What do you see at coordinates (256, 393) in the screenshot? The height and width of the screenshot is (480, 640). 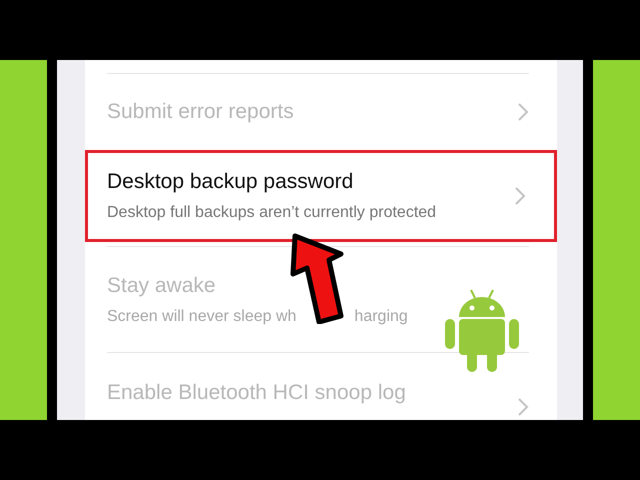 I see `setting-title: Enable Bluetooth HCI snoop log` at bounding box center [256, 393].